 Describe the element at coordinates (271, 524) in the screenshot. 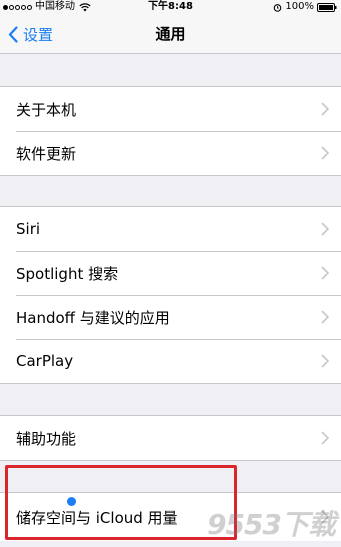

I see `watermark: 9553下载` at that location.